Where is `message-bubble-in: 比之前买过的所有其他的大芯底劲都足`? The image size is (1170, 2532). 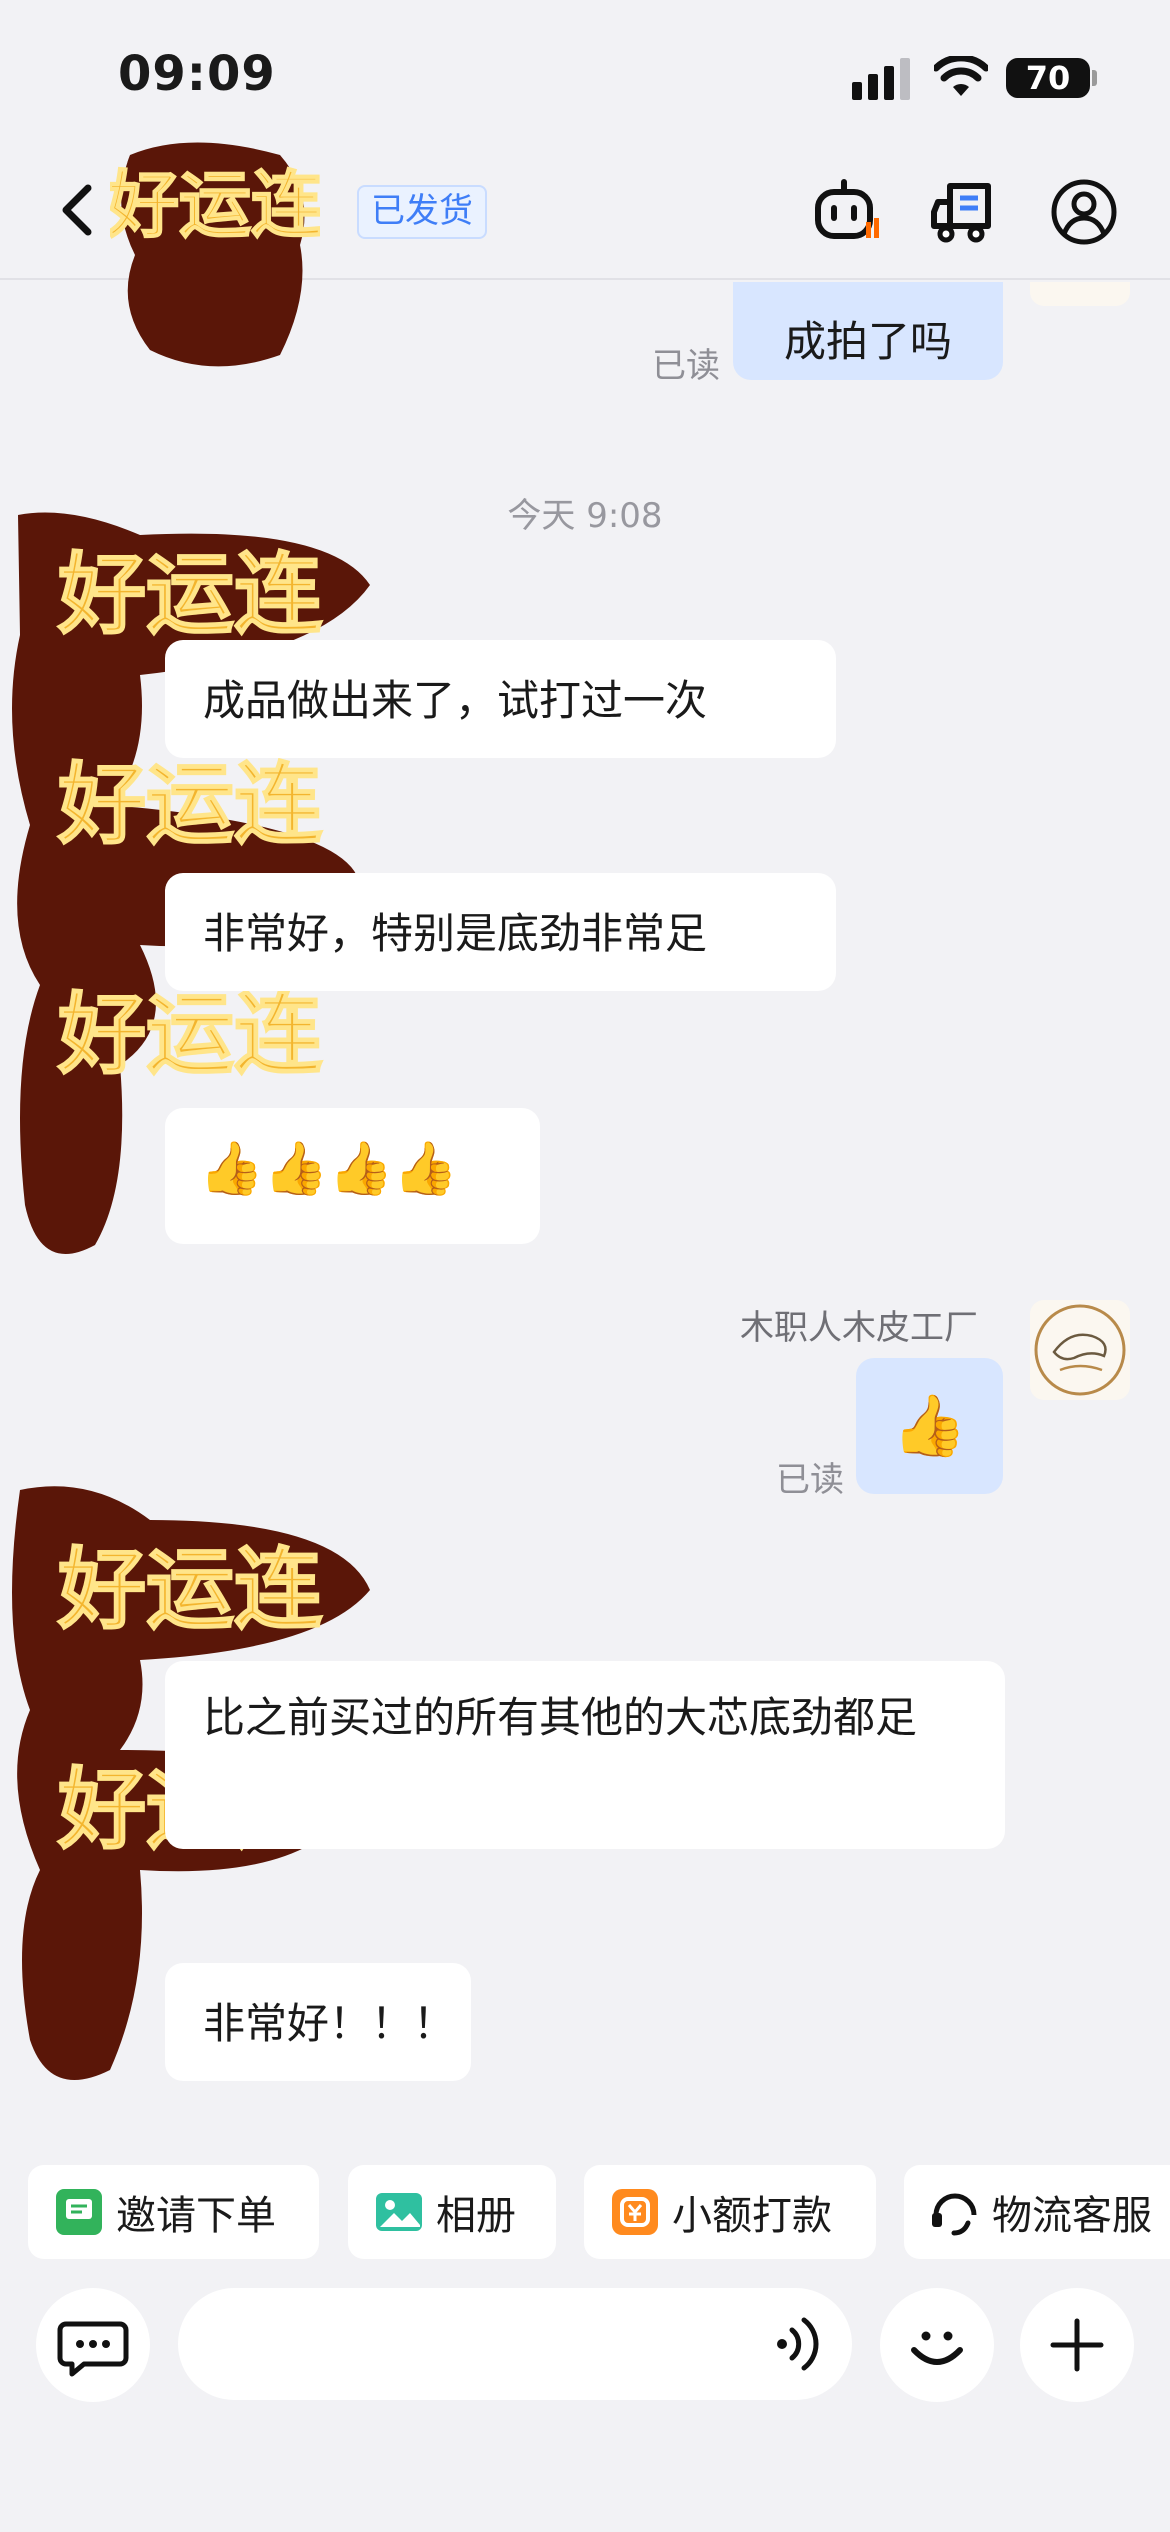 message-bubble-in: 比之前买过的所有其他的大芯底劲都足 is located at coordinates (585, 1755).